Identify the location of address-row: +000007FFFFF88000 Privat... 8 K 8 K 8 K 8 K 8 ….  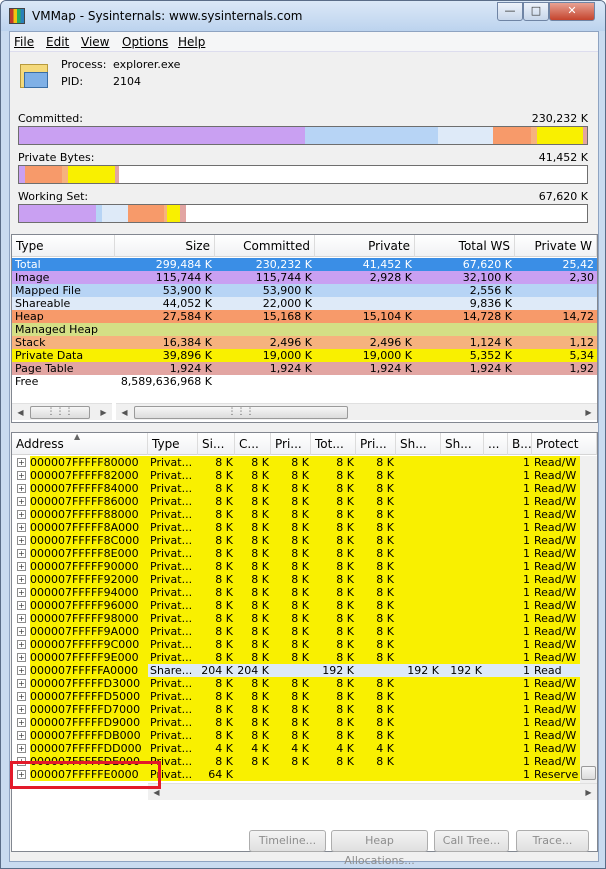
(296, 514).